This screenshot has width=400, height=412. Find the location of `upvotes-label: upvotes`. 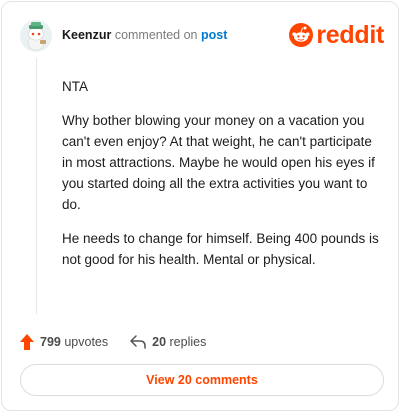

upvotes-label: upvotes is located at coordinates (86, 342).